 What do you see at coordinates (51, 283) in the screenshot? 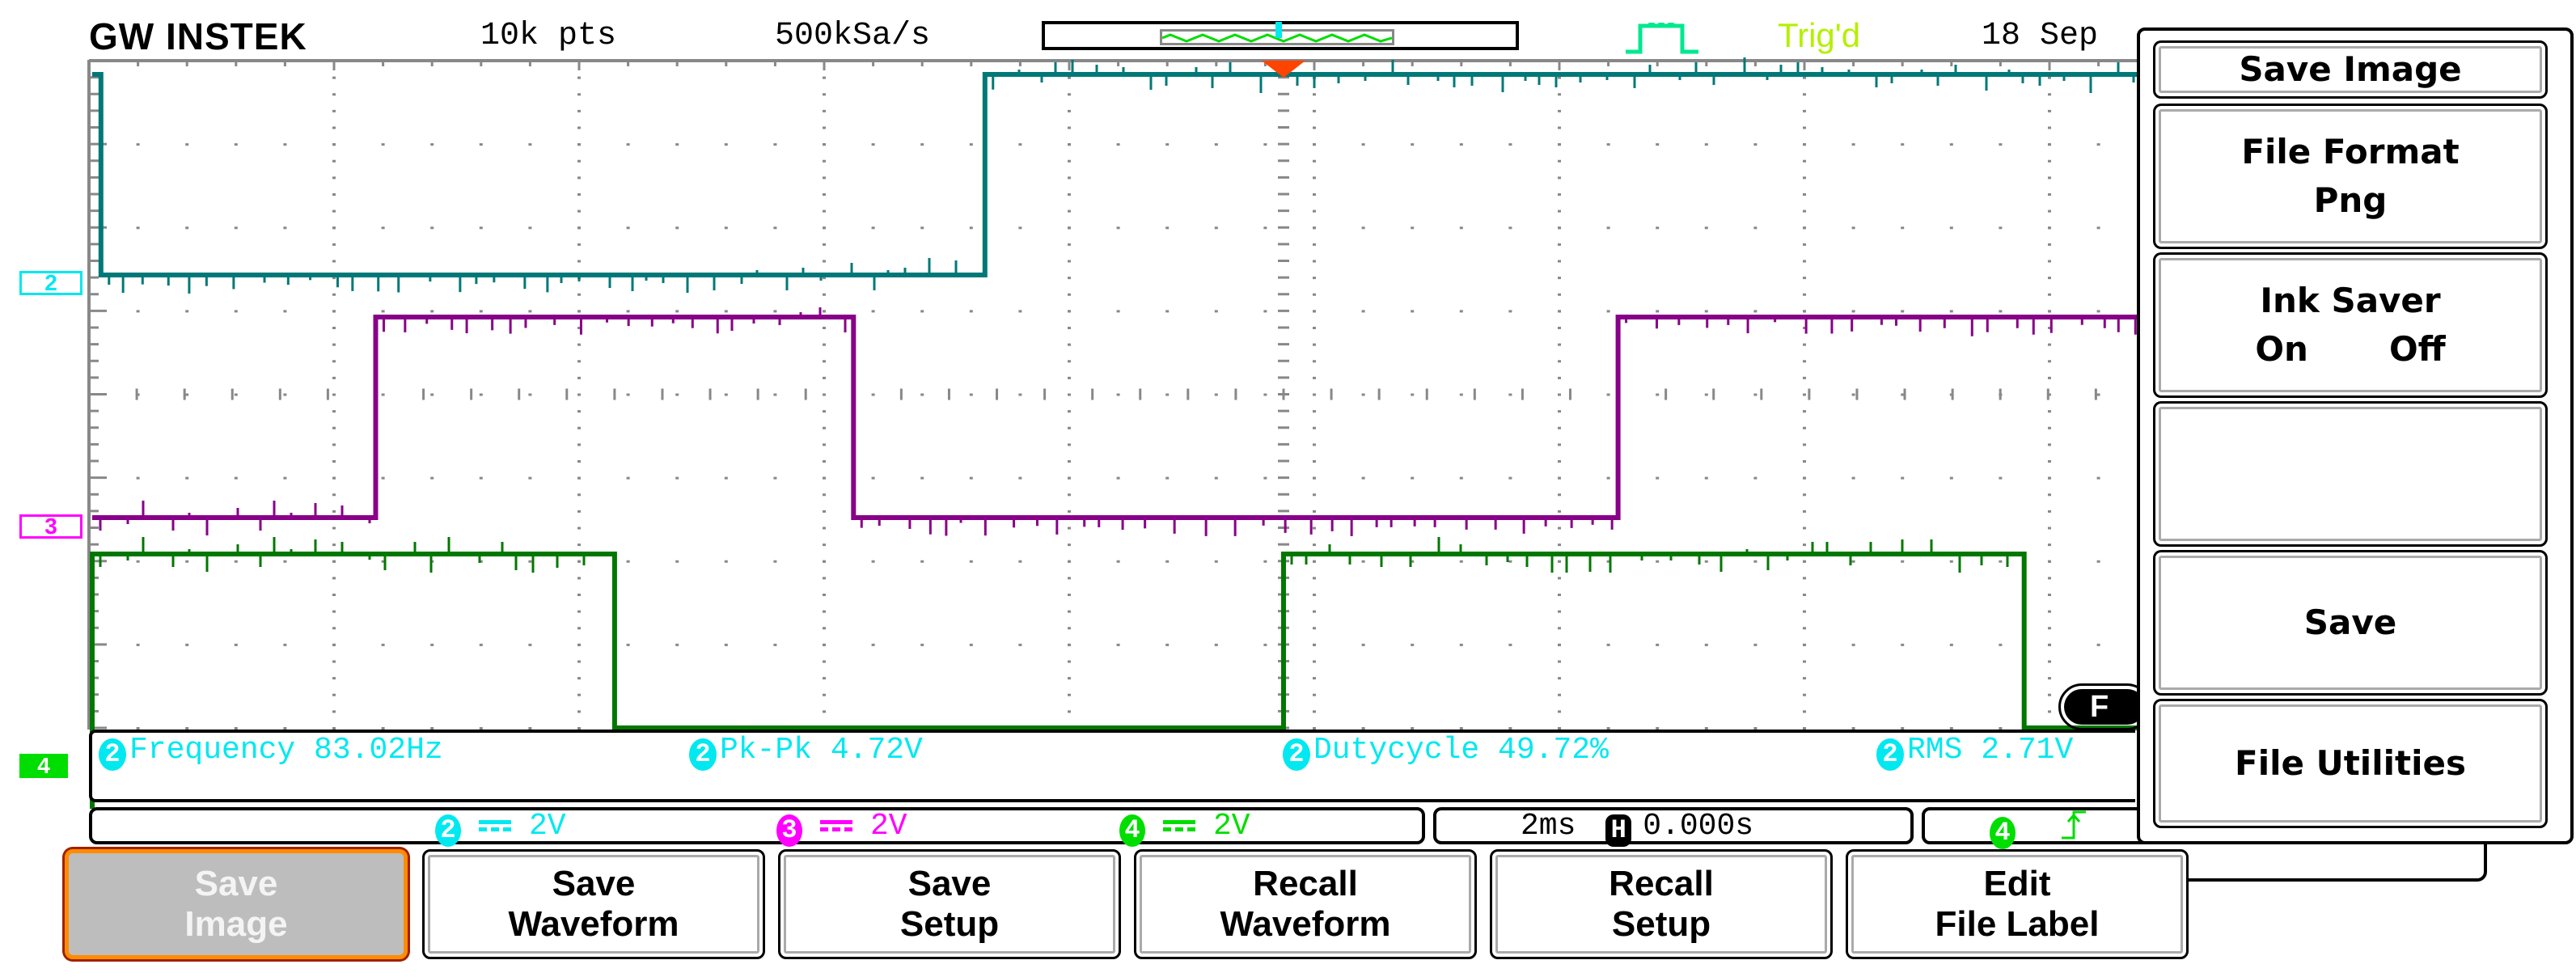
I see `ch2-ground-marker: 2` at bounding box center [51, 283].